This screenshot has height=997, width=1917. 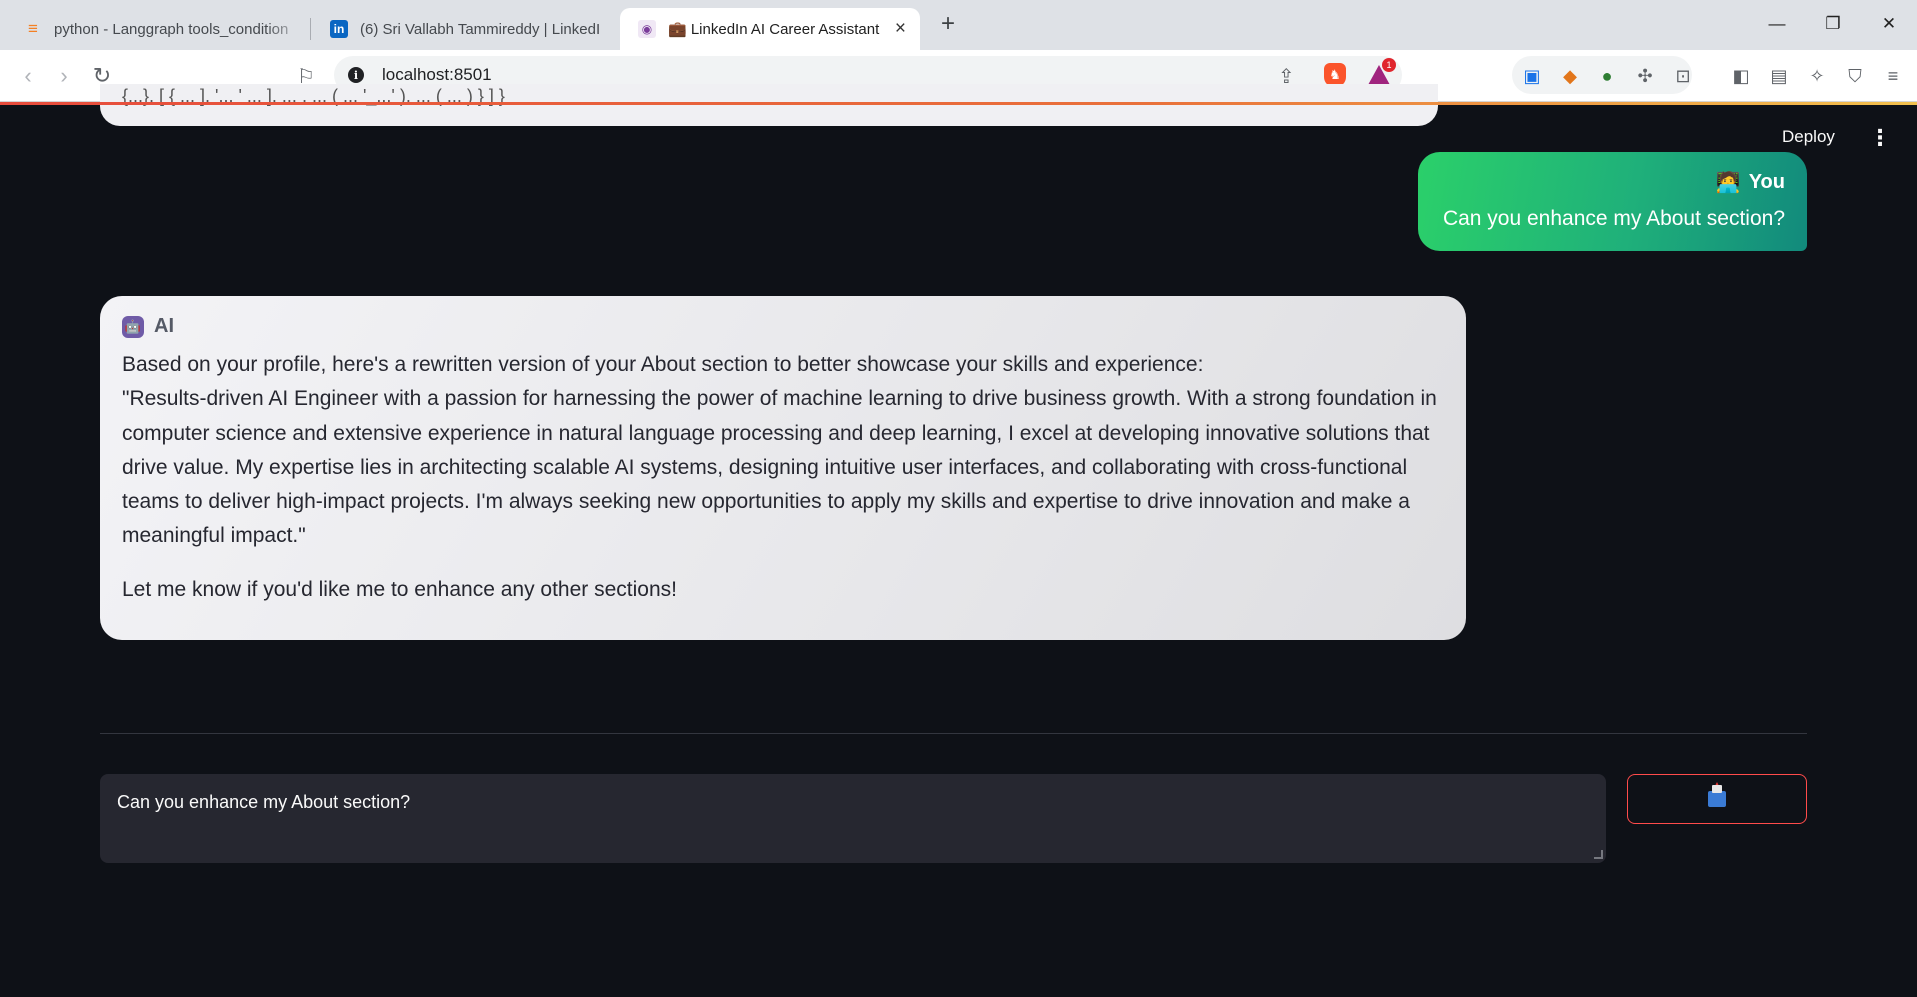 I want to click on globe-extension-icon: ●, so click(x=1607, y=76).